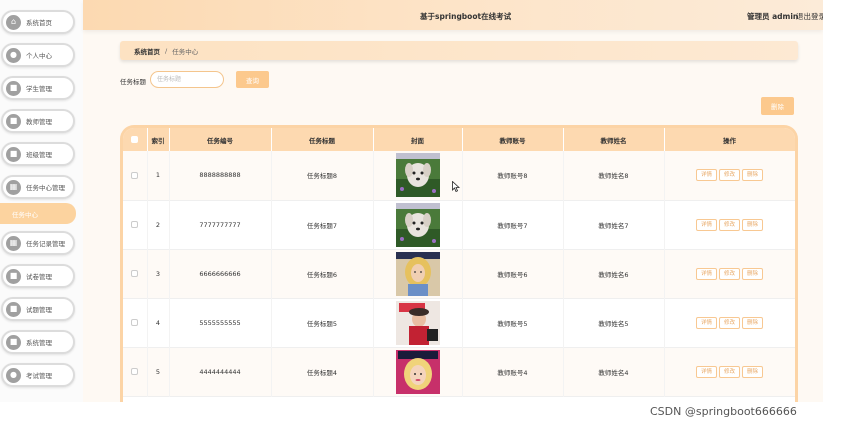 Image resolution: width=848 pixels, height=427 pixels. What do you see at coordinates (322, 273) in the screenshot?
I see `task-title-cell: 任务标题6` at bounding box center [322, 273].